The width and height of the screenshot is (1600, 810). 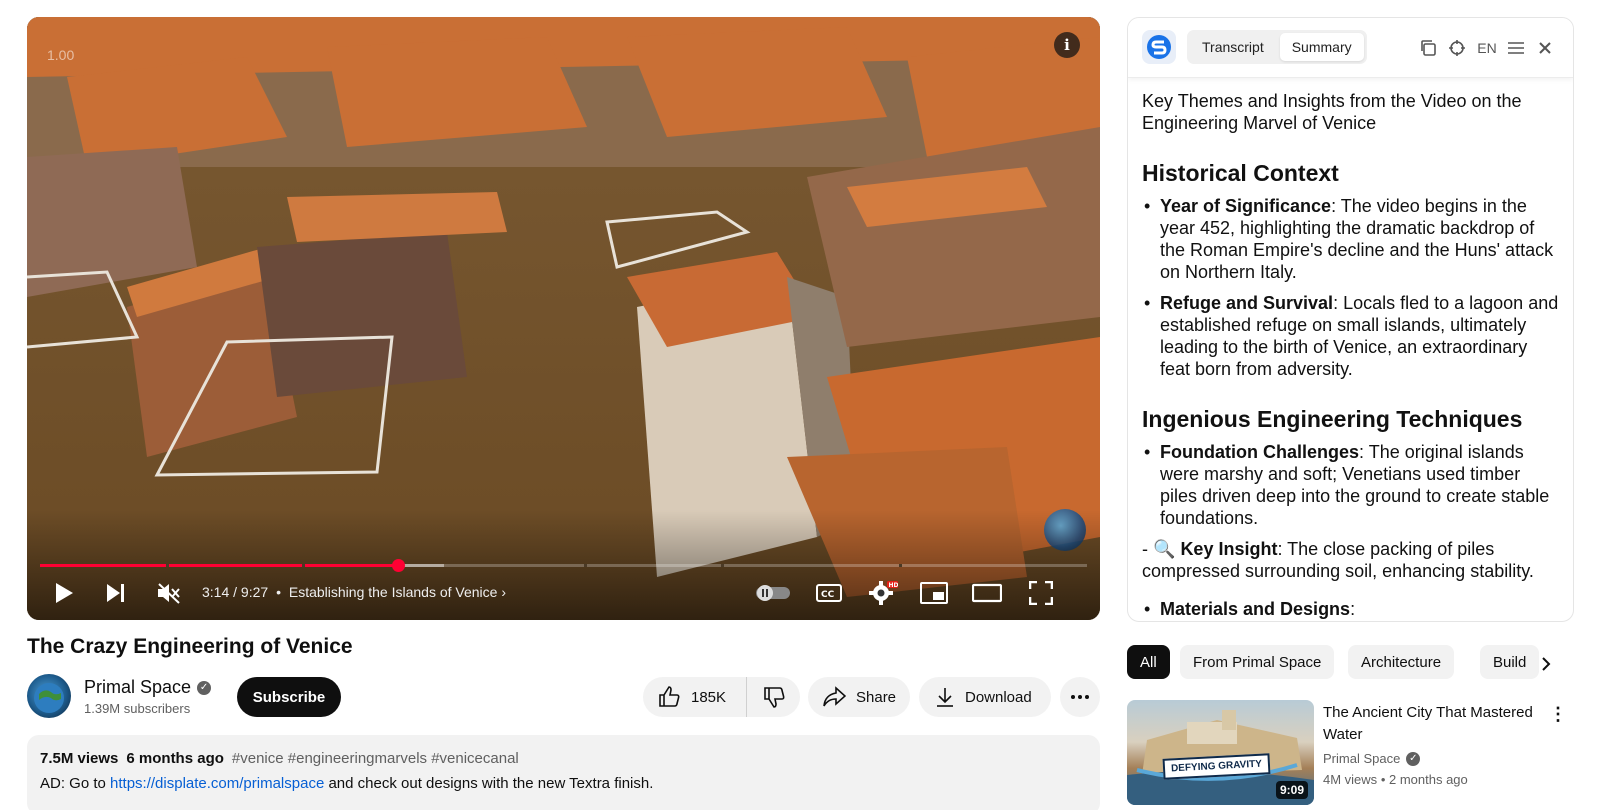 What do you see at coordinates (1260, 452) in the screenshot?
I see `bullet-term: Foundation Challenges` at bounding box center [1260, 452].